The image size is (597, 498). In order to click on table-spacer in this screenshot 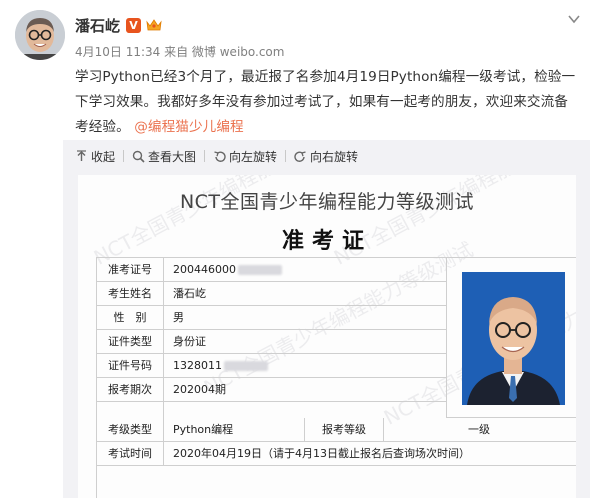, I will do `click(271, 410)`.